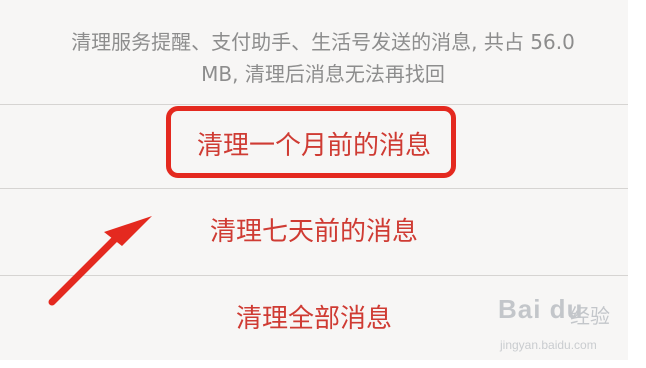  Describe the element at coordinates (590, 316) in the screenshot. I see `watermark-cn: 经验` at that location.